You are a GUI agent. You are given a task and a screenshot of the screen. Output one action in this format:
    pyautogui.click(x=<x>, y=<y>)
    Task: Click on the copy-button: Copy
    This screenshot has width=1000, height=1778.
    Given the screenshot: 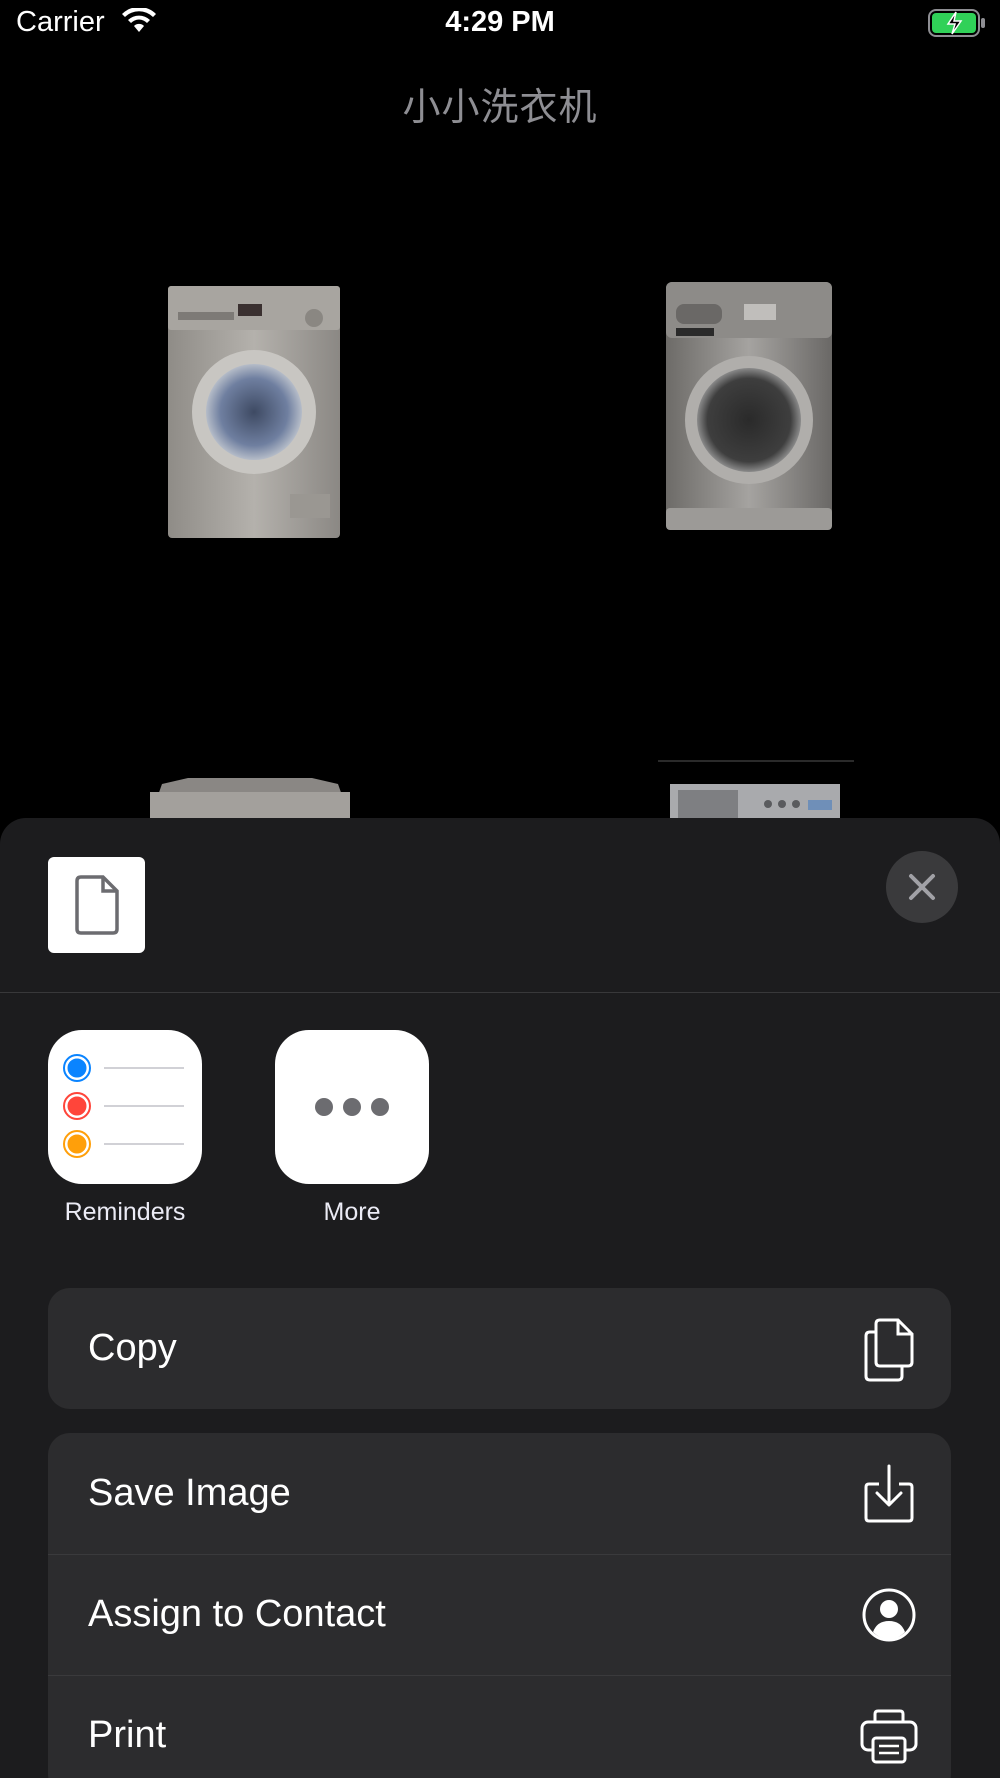 What is the action you would take?
    pyautogui.click(x=499, y=1348)
    